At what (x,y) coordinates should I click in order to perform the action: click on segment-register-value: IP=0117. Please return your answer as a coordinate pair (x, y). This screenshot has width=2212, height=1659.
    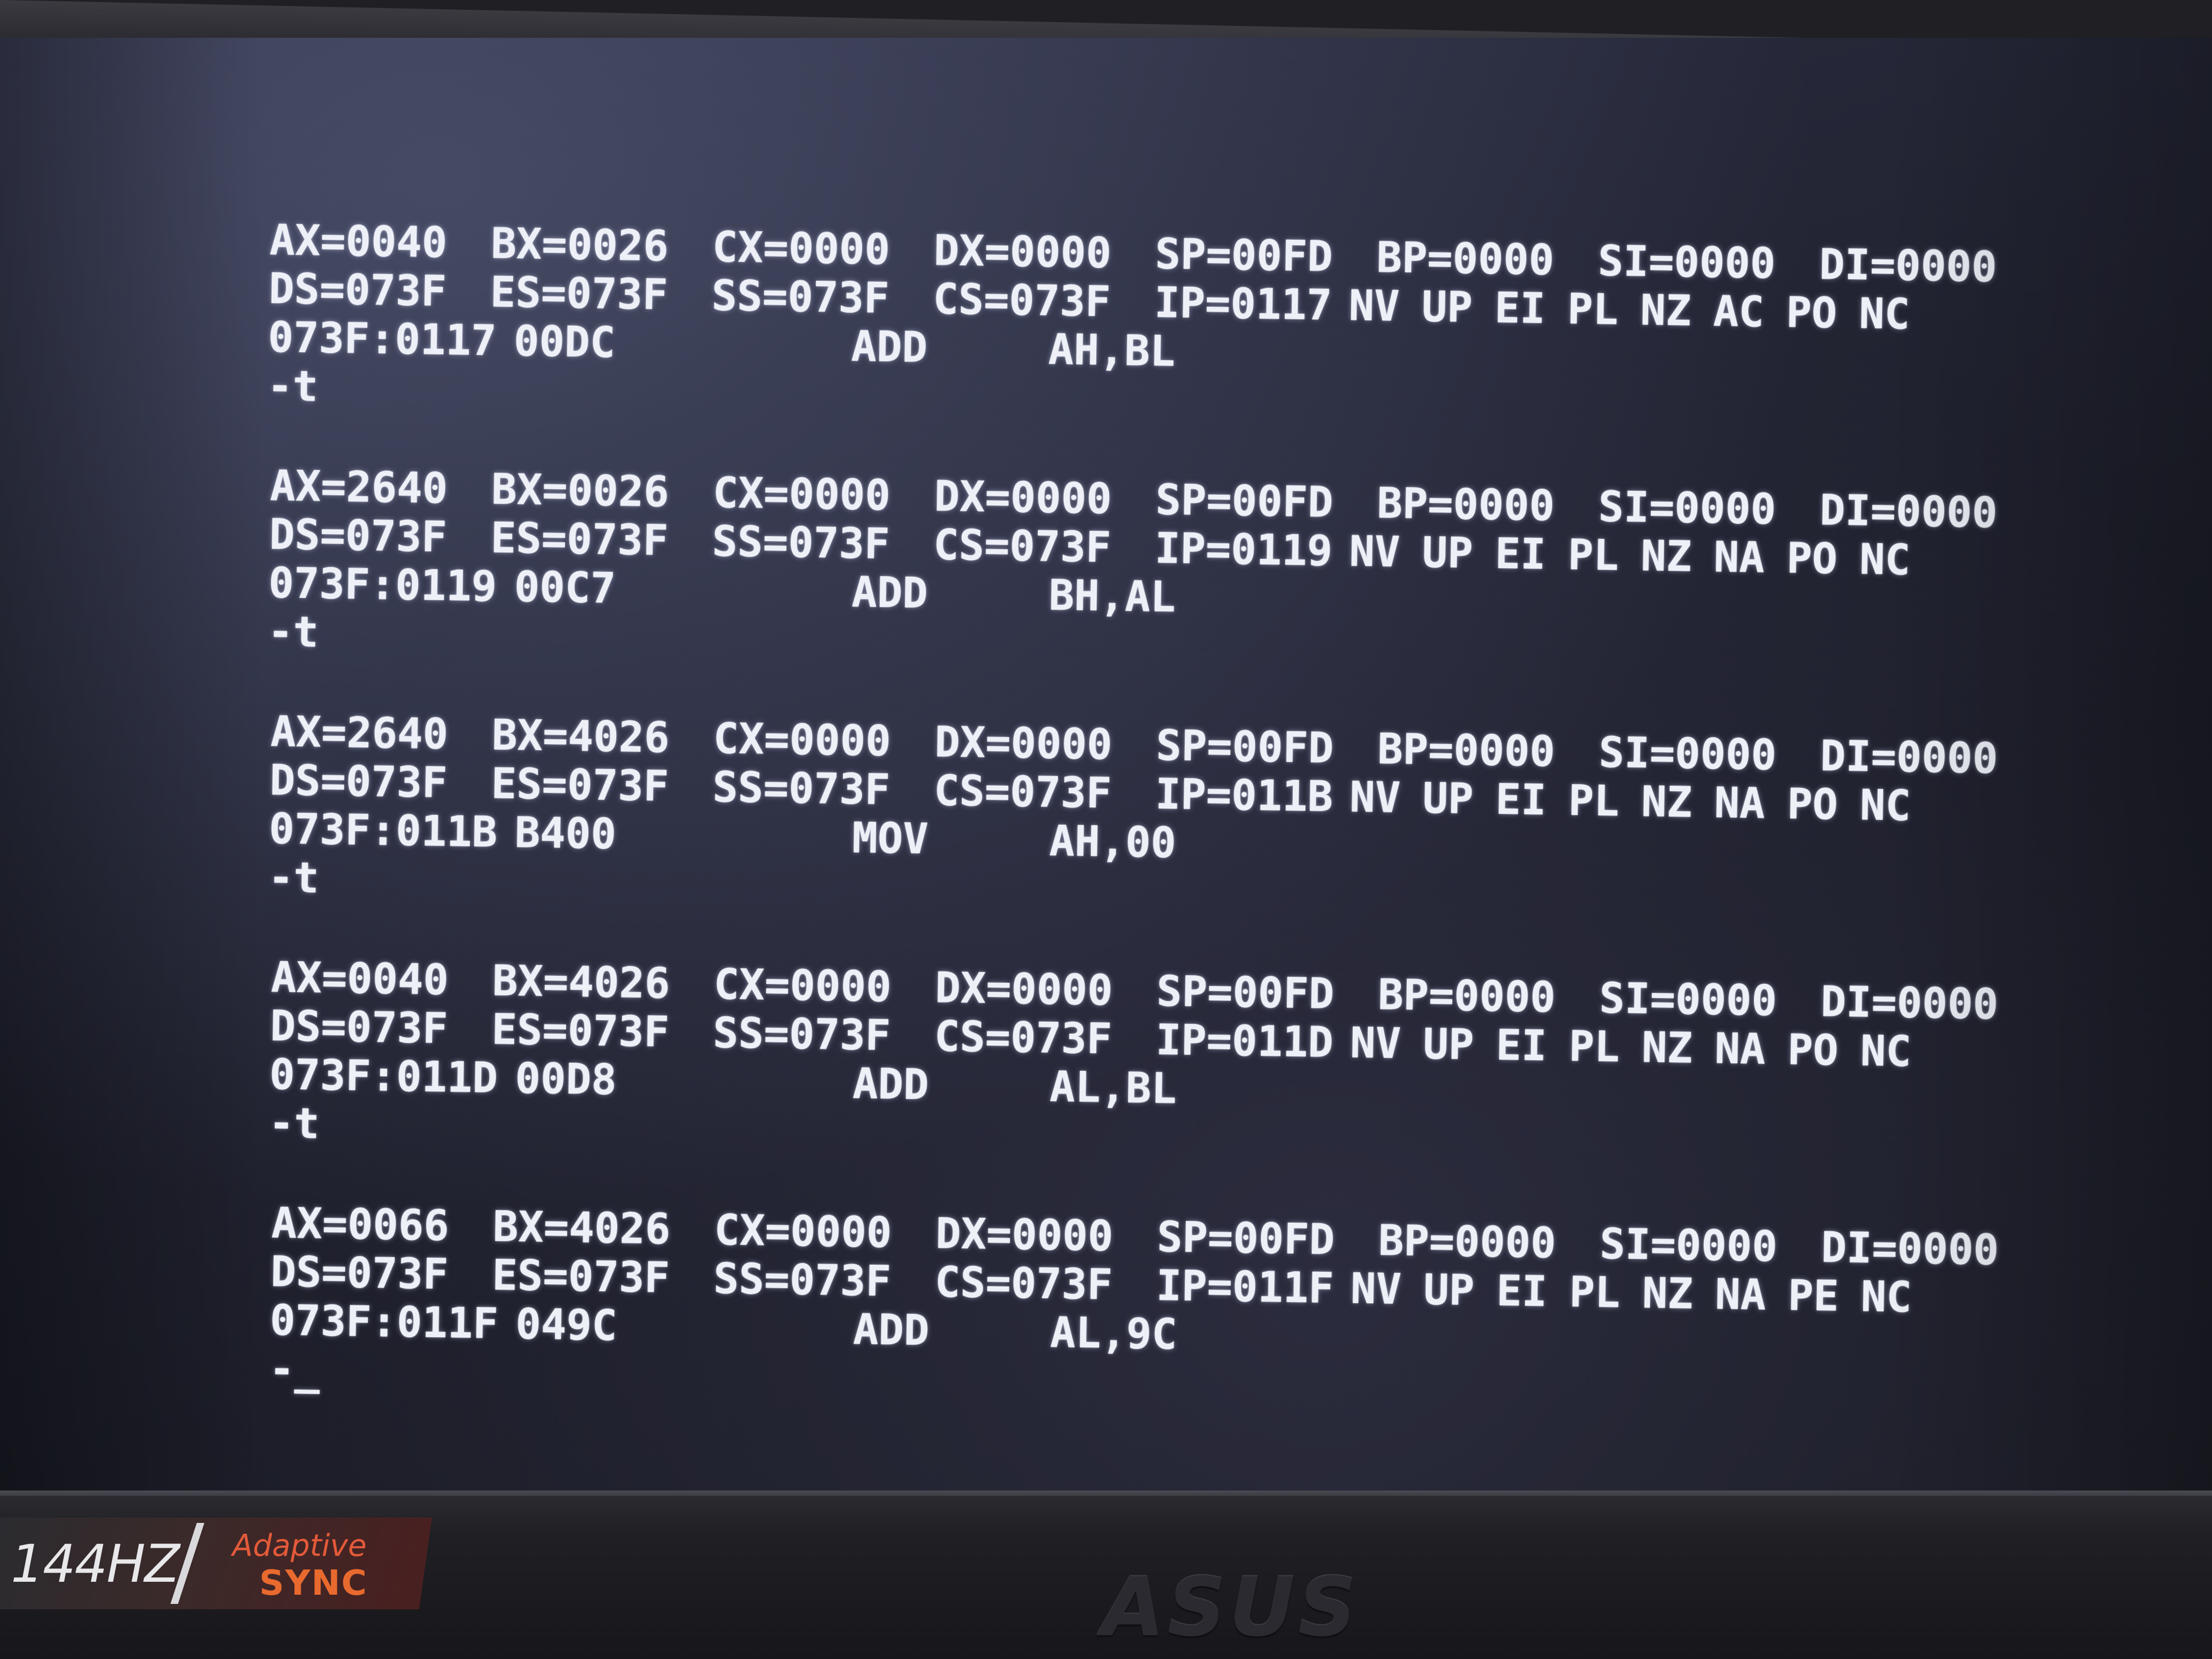
    Looking at the image, I should click on (1243, 304).